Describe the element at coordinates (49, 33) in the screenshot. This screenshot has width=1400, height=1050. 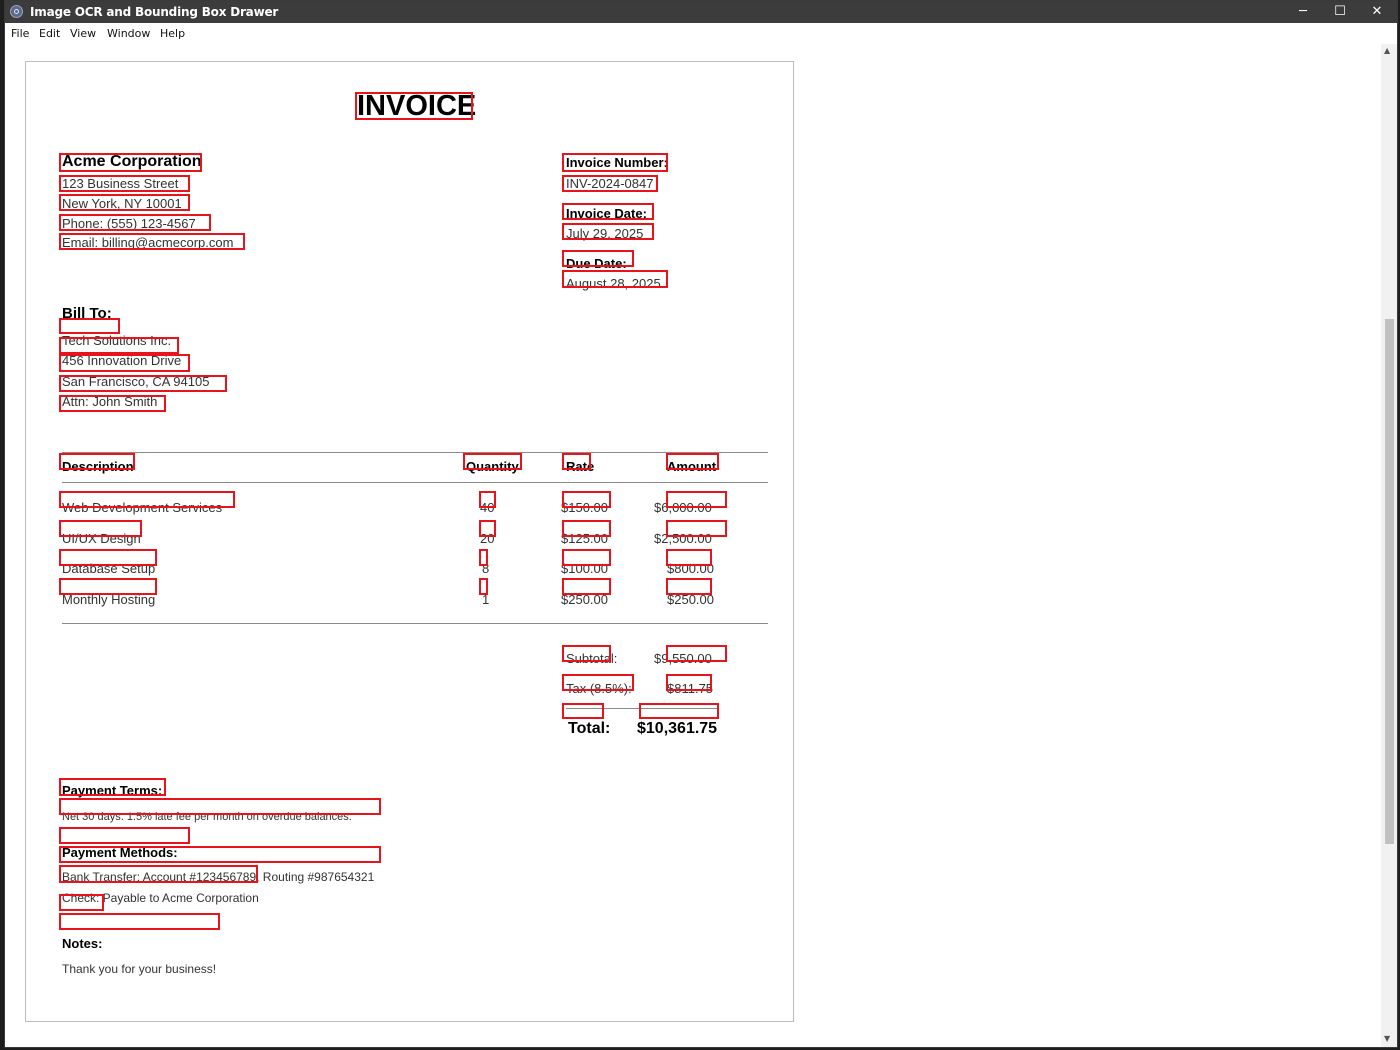
I see `menu-edit: Edit` at that location.